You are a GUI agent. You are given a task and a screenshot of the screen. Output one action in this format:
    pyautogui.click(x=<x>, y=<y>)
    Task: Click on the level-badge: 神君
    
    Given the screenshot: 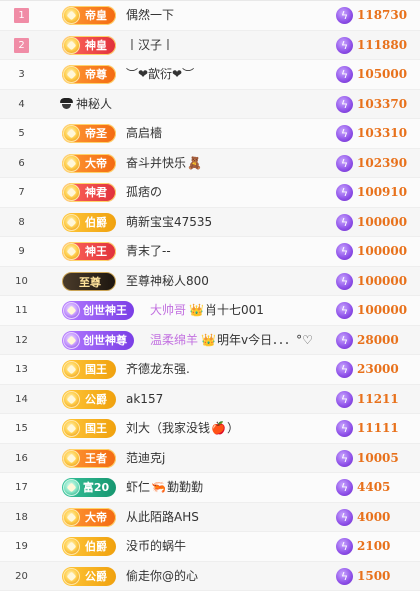 What is the action you would take?
    pyautogui.click(x=89, y=192)
    